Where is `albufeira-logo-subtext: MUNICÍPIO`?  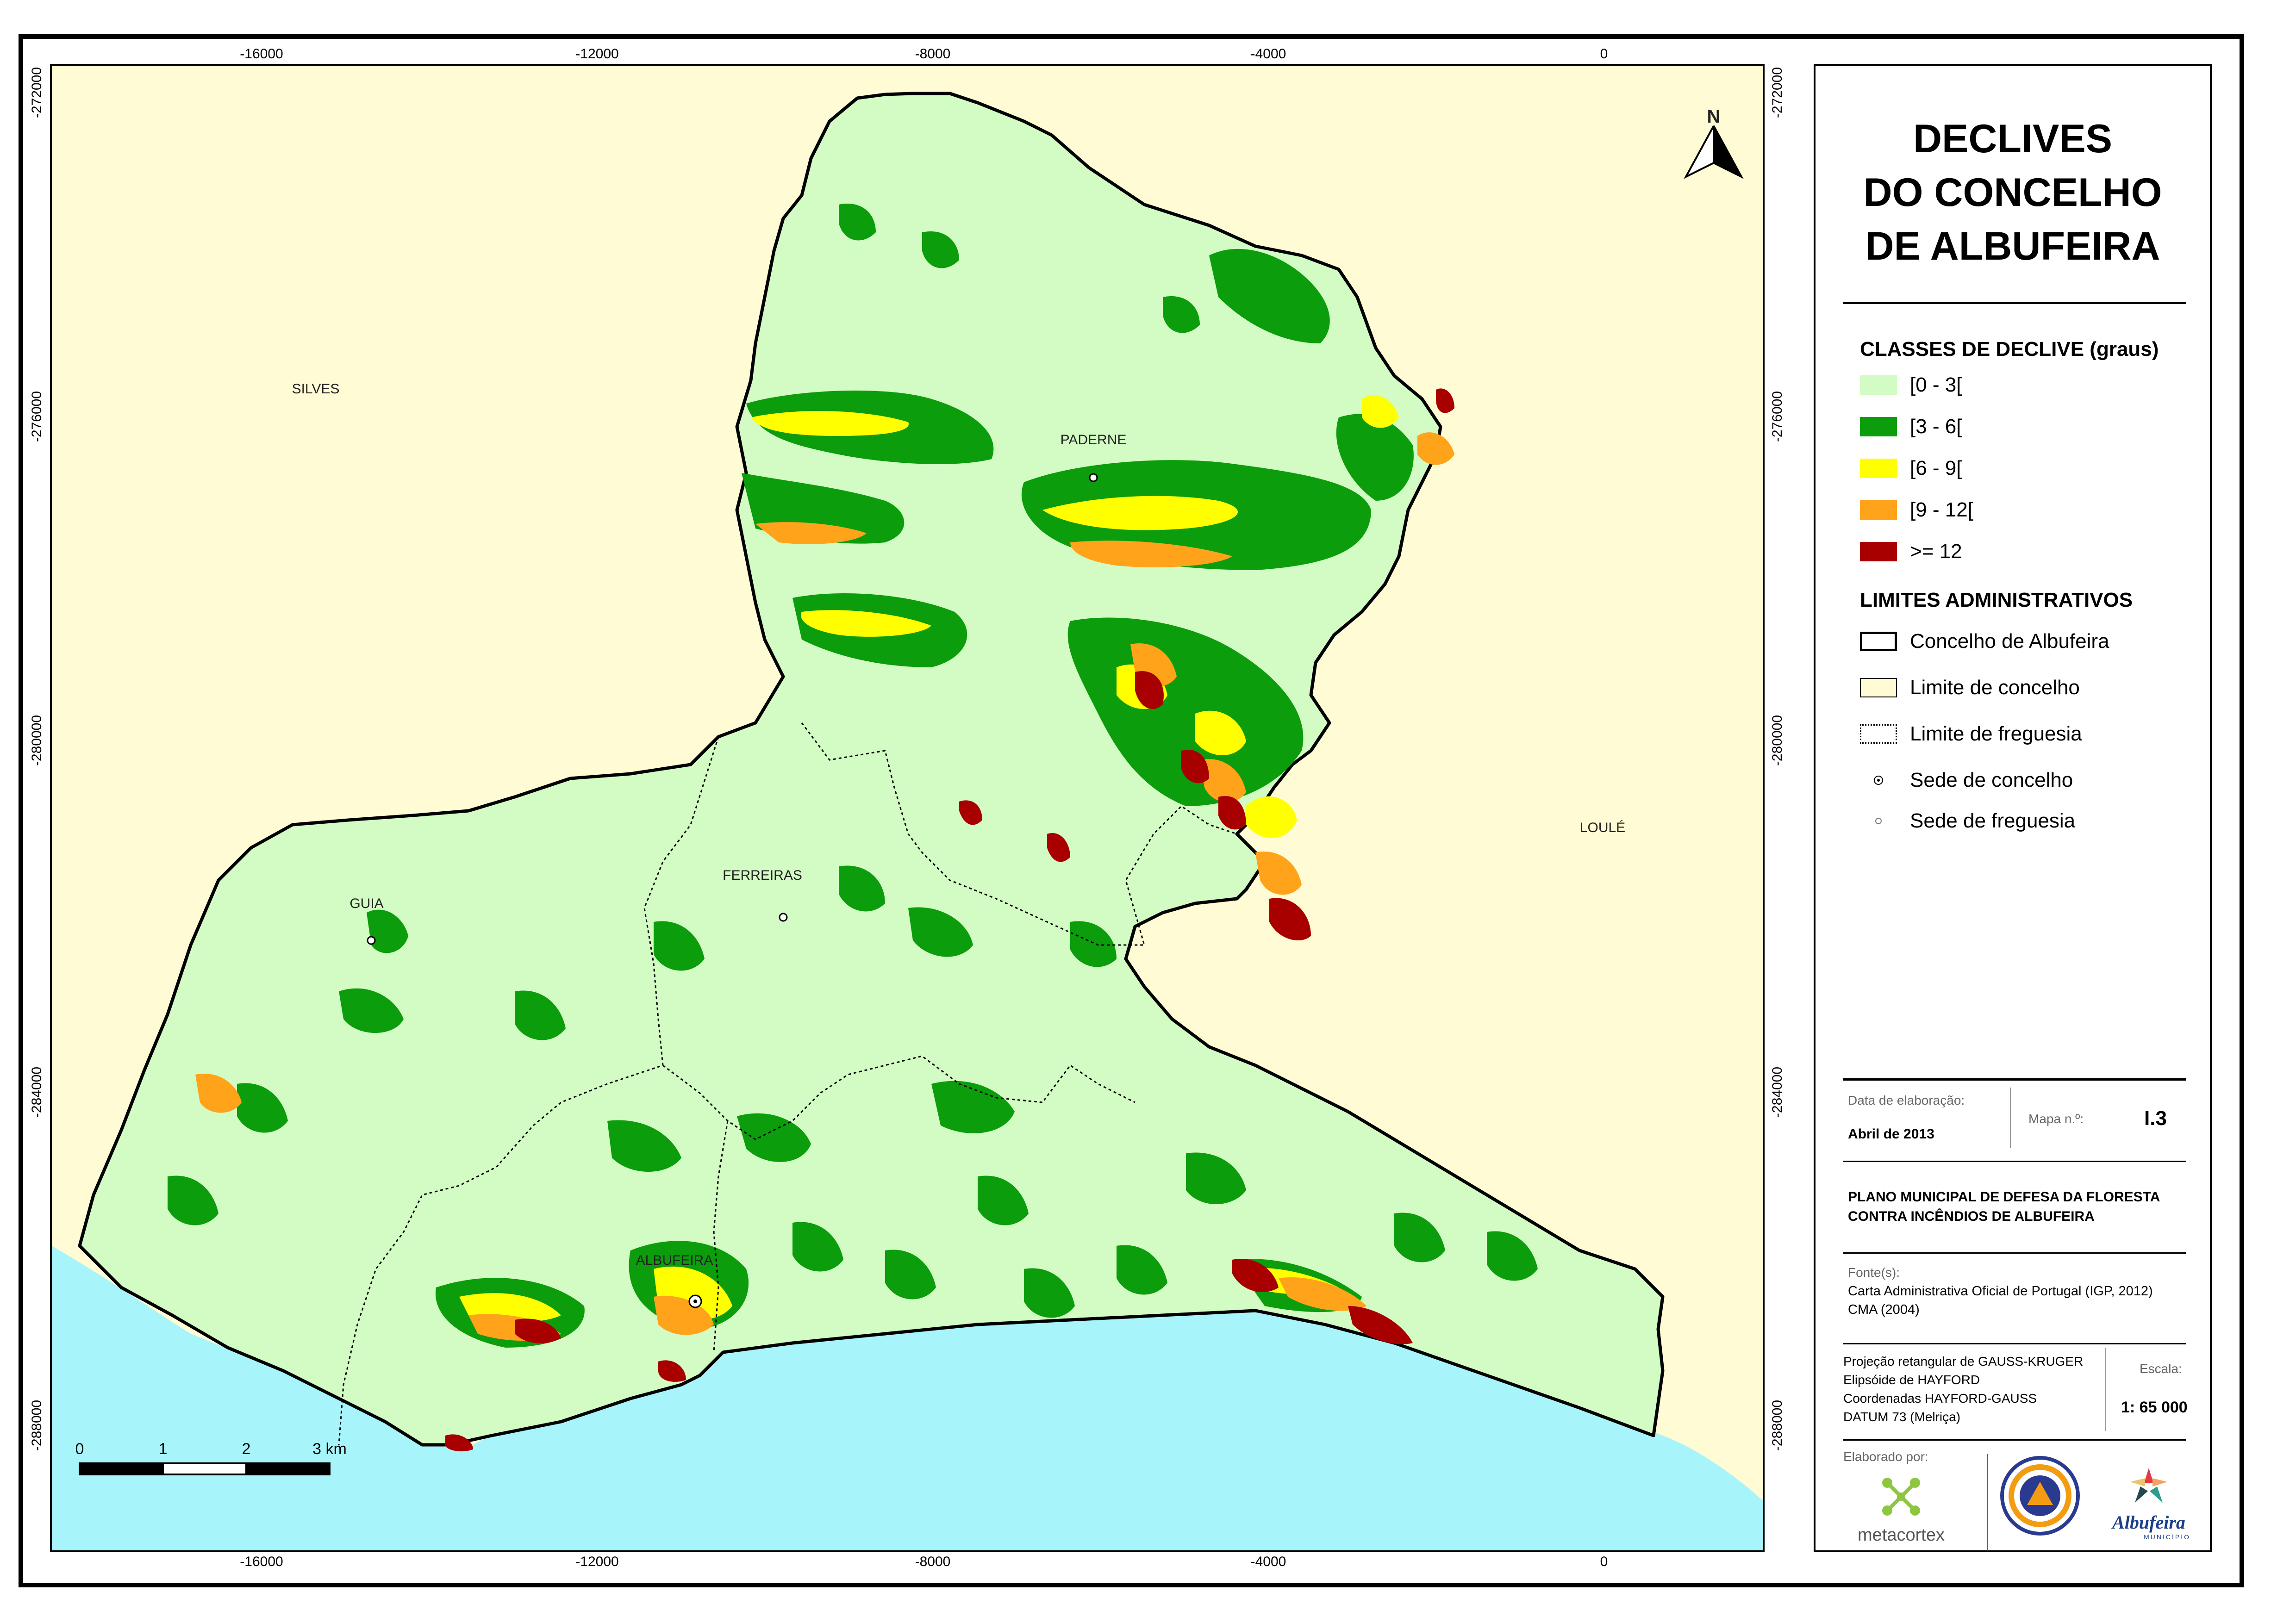
albufeira-logo-subtext: MUNICÍPIO is located at coordinates (2167, 1537).